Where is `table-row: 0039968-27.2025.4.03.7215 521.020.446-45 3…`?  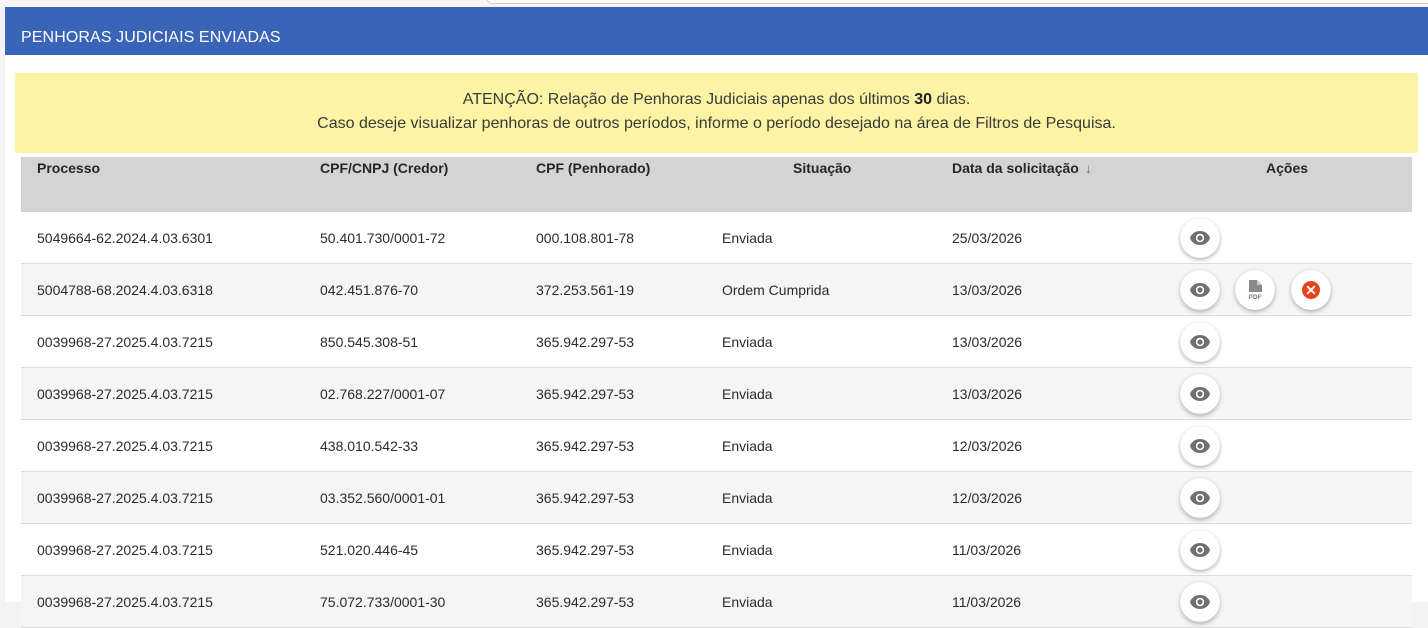
table-row: 0039968-27.2025.4.03.7215 521.020.446-45 3… is located at coordinates (716, 550).